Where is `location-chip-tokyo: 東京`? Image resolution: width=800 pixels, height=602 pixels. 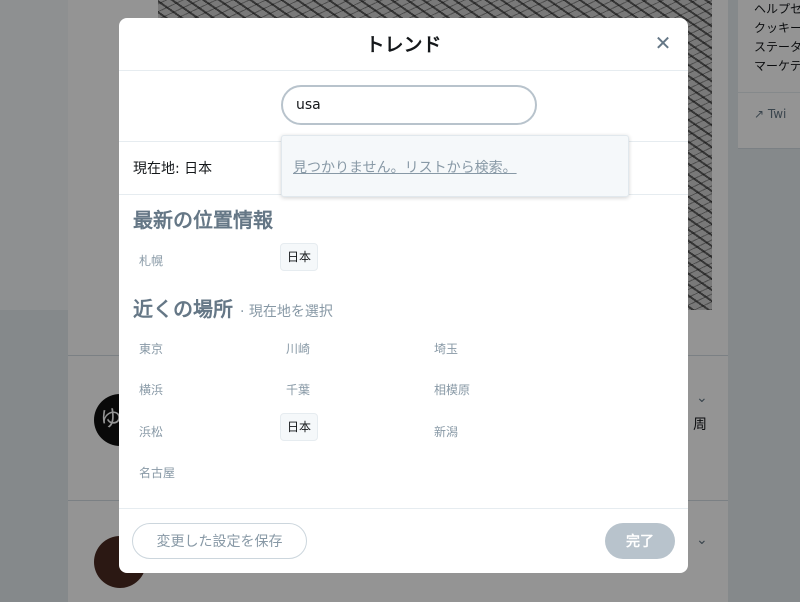 location-chip-tokyo: 東京 is located at coordinates (151, 349).